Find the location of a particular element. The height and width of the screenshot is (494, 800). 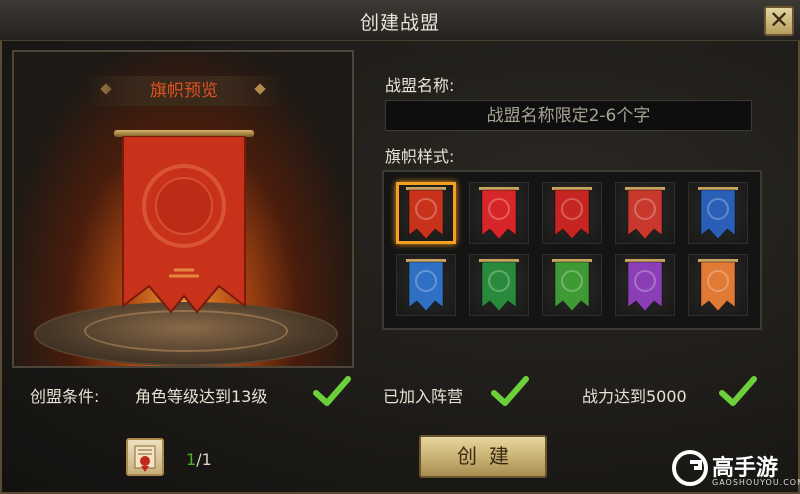

site-logo-icon is located at coordinates (690, 468).